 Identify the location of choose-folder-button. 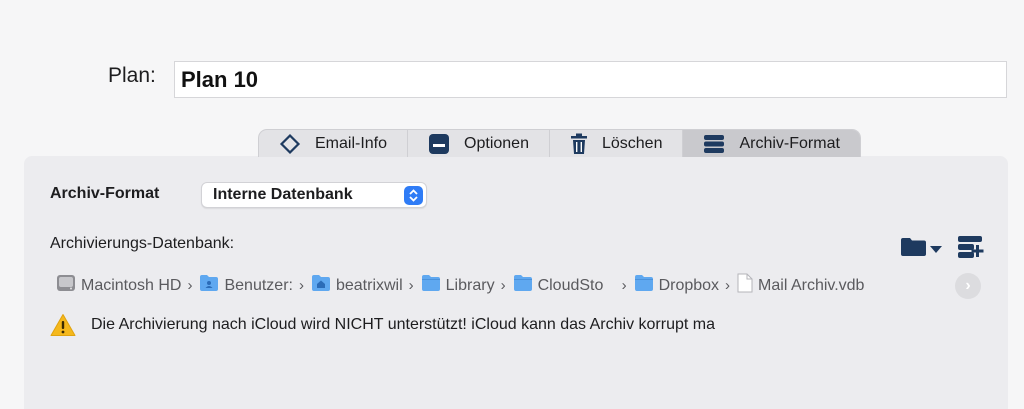
(923, 249).